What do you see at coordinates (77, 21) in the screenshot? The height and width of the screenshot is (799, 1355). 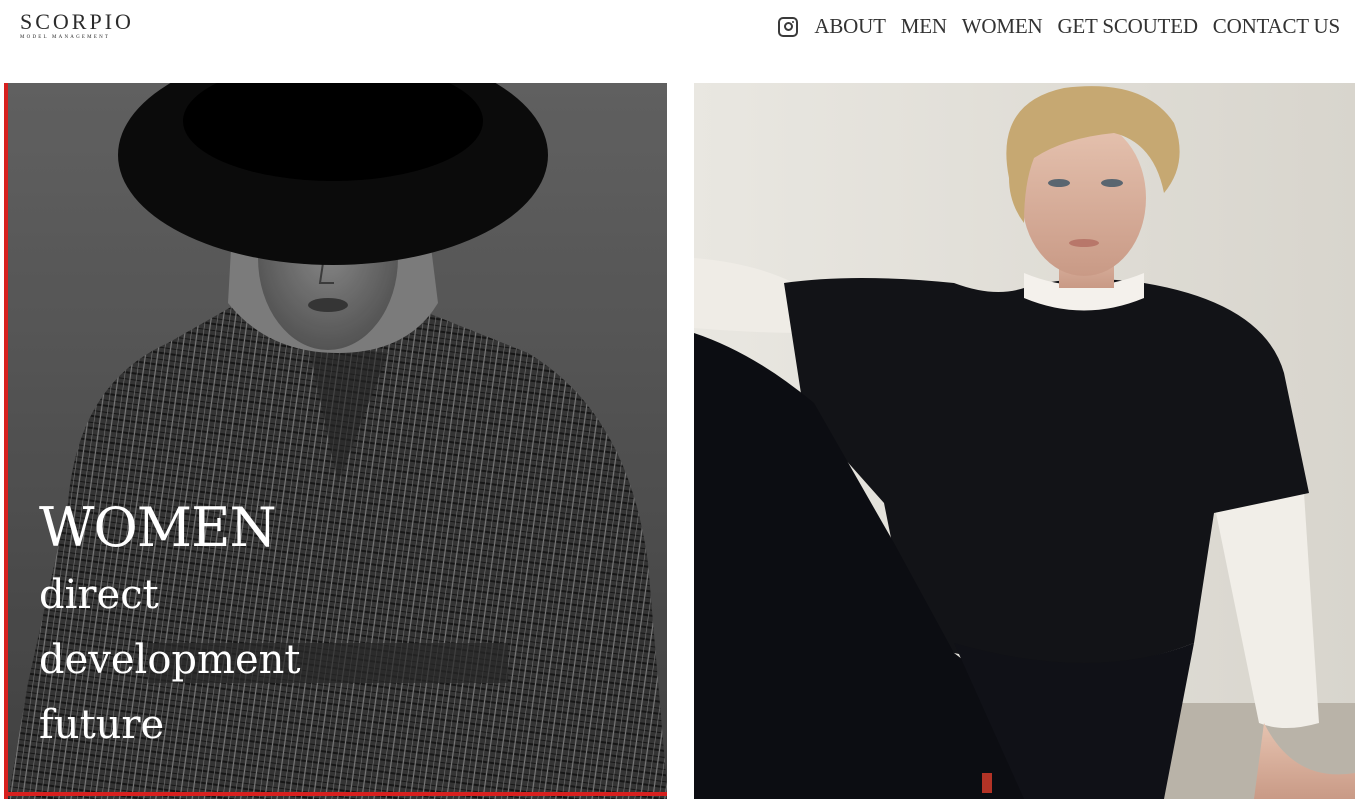 I see `brand-name: SCORPIO` at bounding box center [77, 21].